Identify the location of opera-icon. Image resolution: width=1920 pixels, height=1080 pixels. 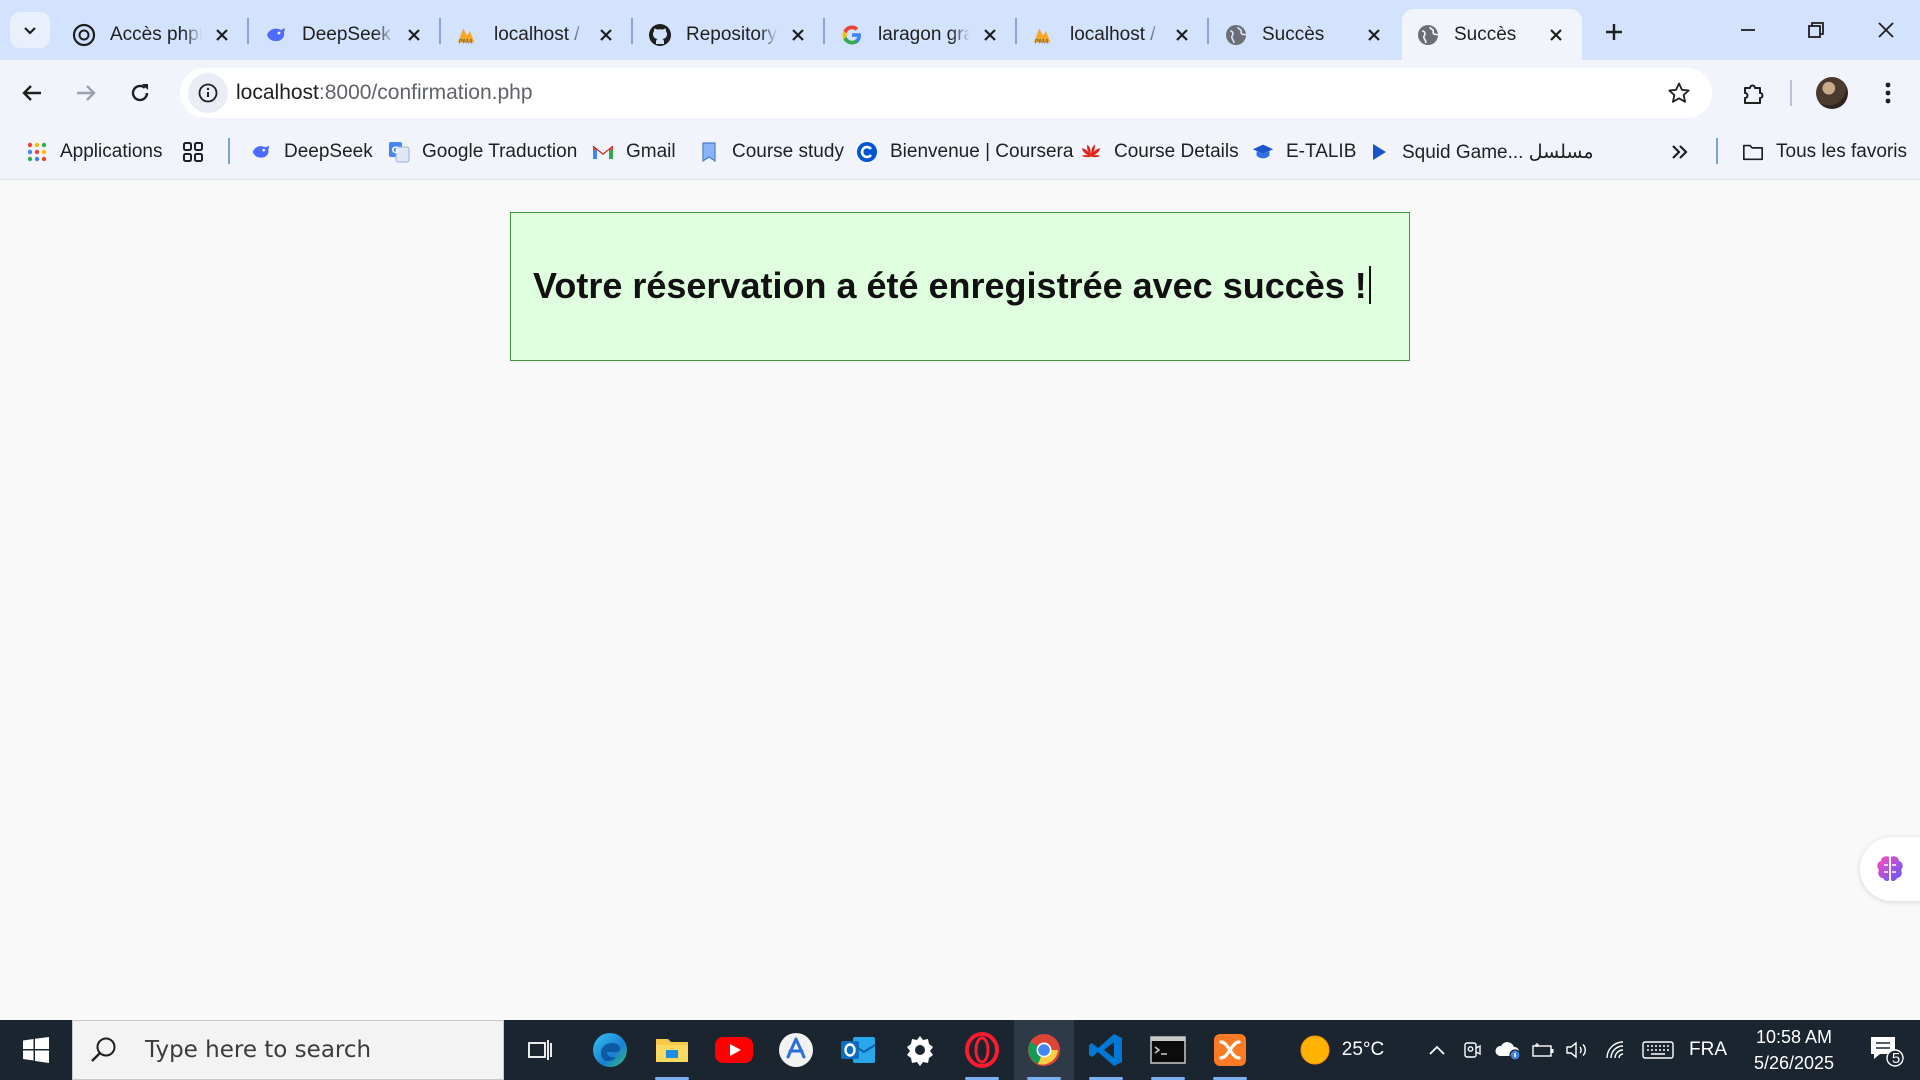
(982, 1050).